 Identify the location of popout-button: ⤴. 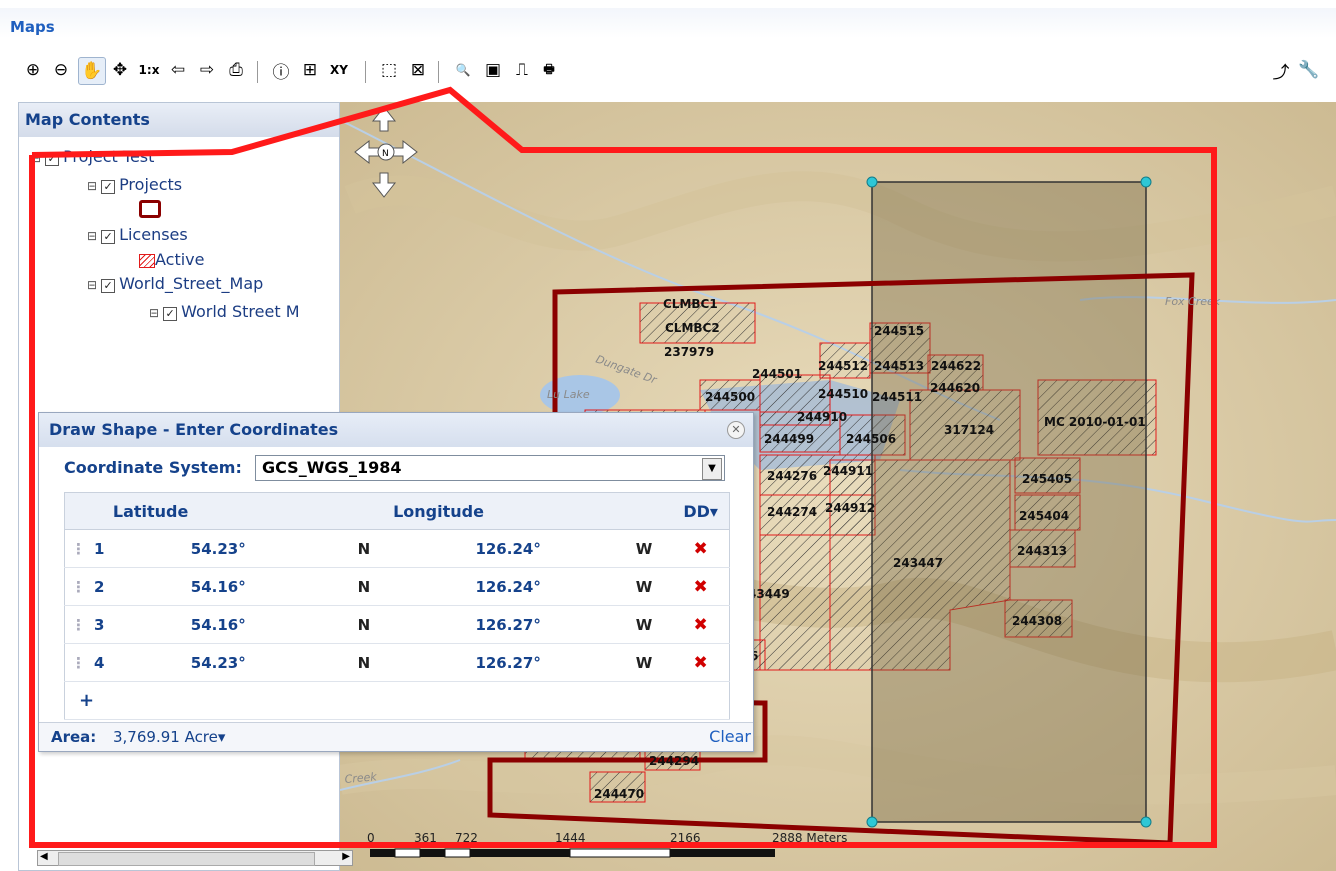
(1281, 70).